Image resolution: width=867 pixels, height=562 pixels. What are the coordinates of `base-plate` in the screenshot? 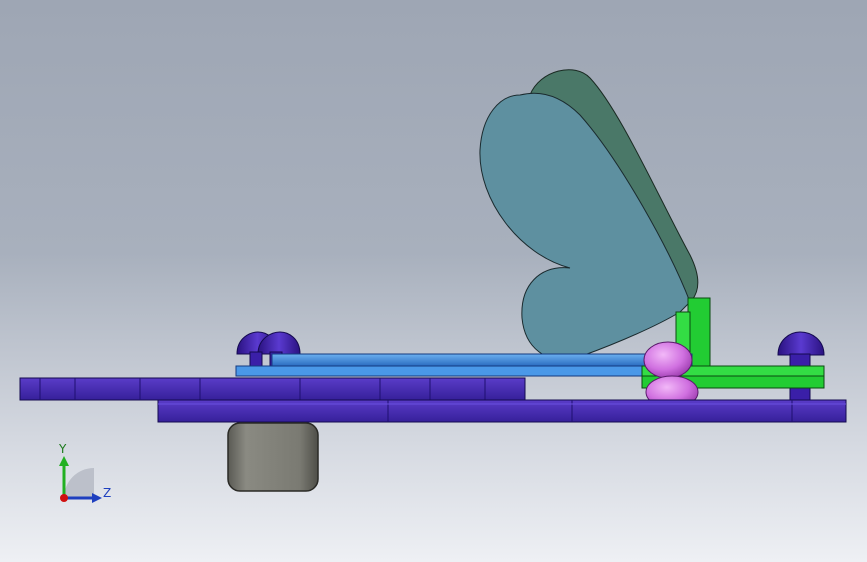 It's located at (502, 411).